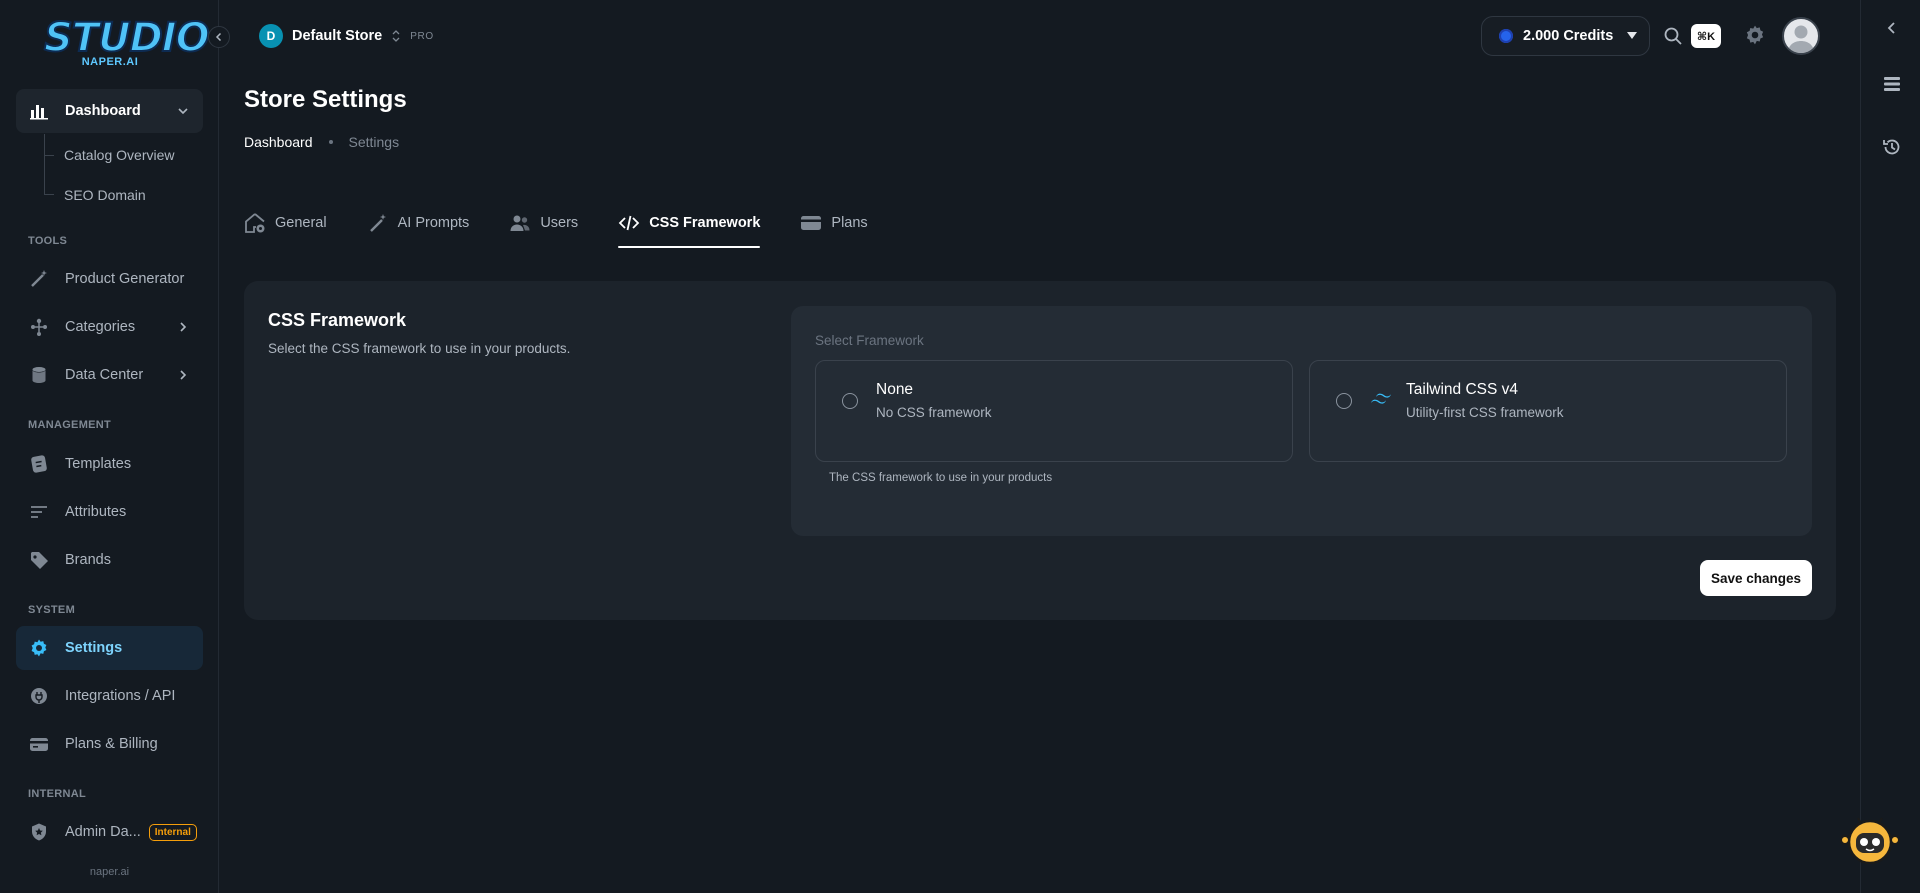 Image resolution: width=1920 pixels, height=893 pixels. Describe the element at coordinates (104, 375) in the screenshot. I see `sidebar-item-label: Data Center` at that location.